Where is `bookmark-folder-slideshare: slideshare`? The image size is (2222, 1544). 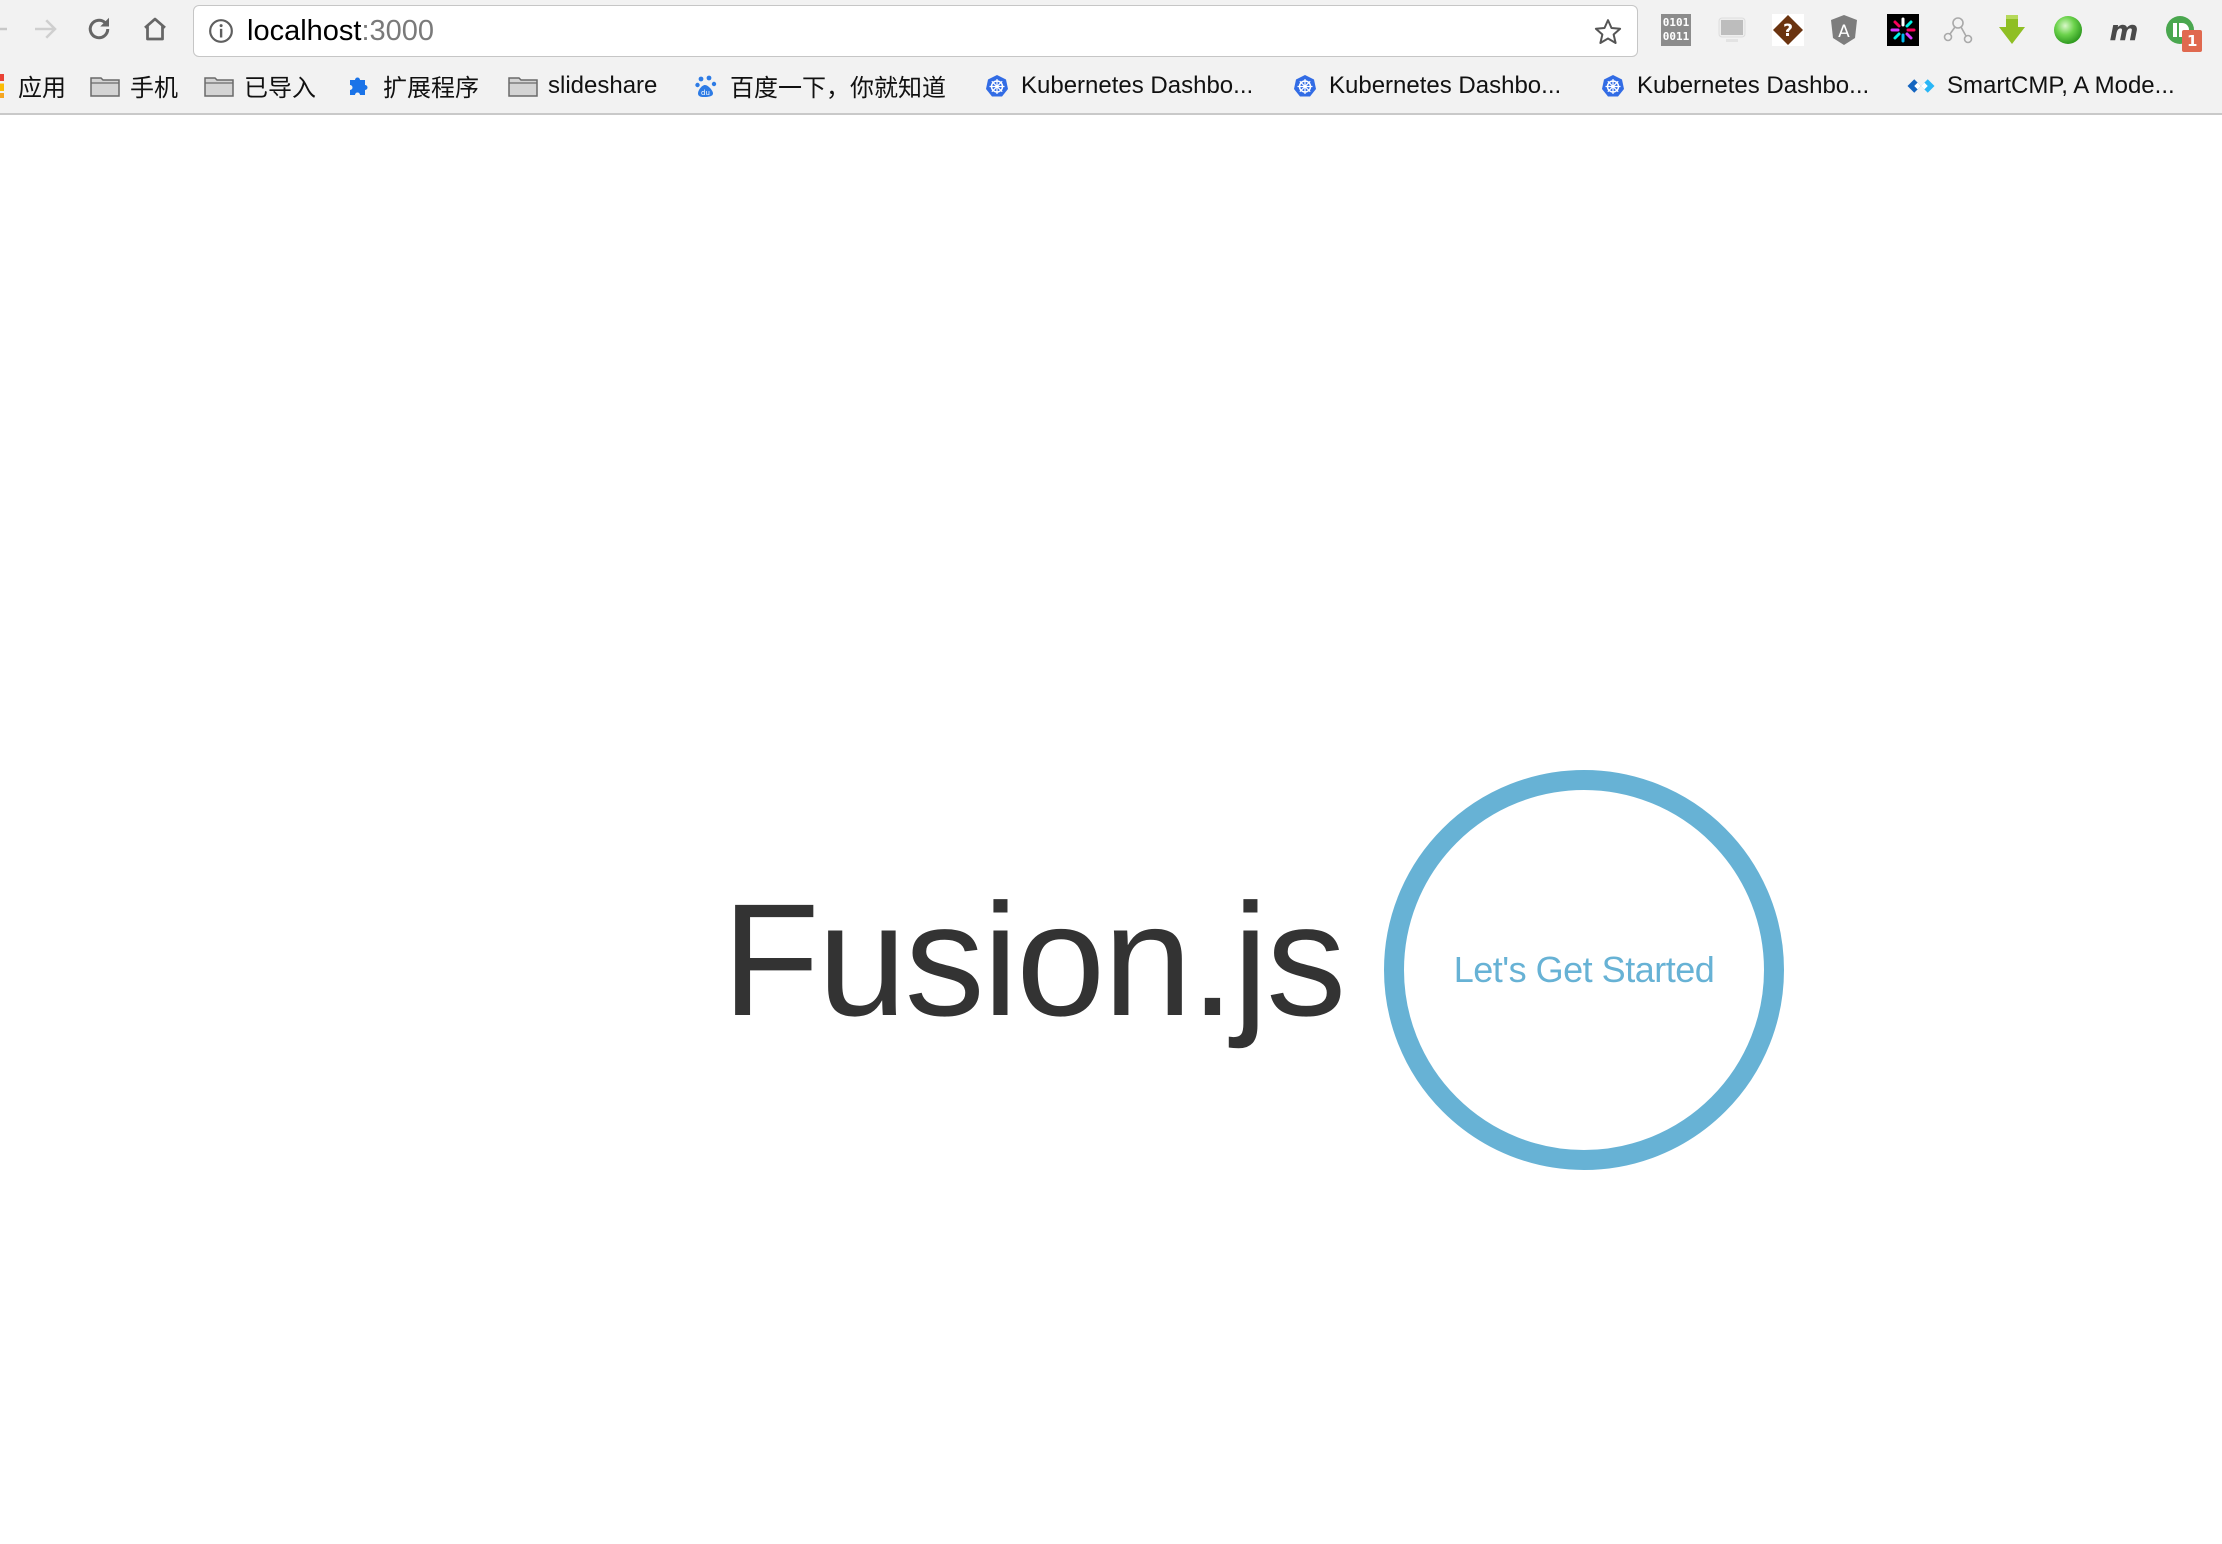
bookmark-folder-slideshare: slideshare is located at coordinates (582, 85).